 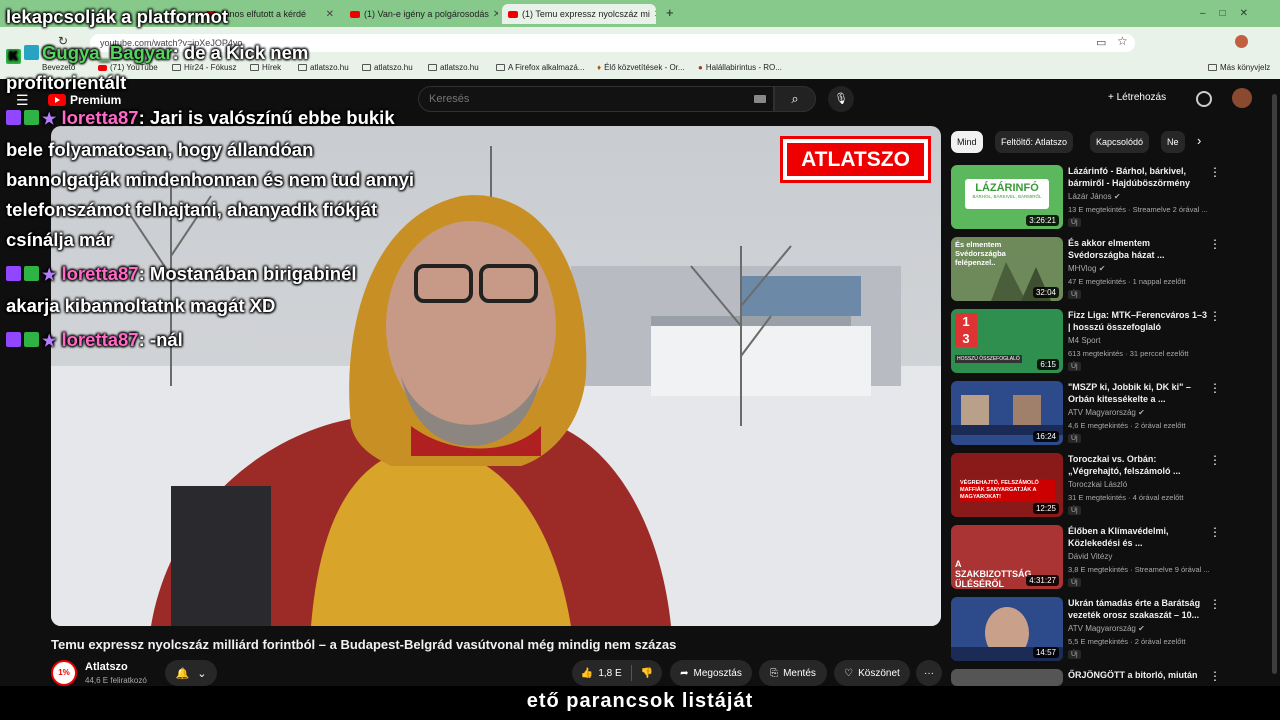 What do you see at coordinates (1097, 484) in the screenshot?
I see `rec-channel: Toroczkai László` at bounding box center [1097, 484].